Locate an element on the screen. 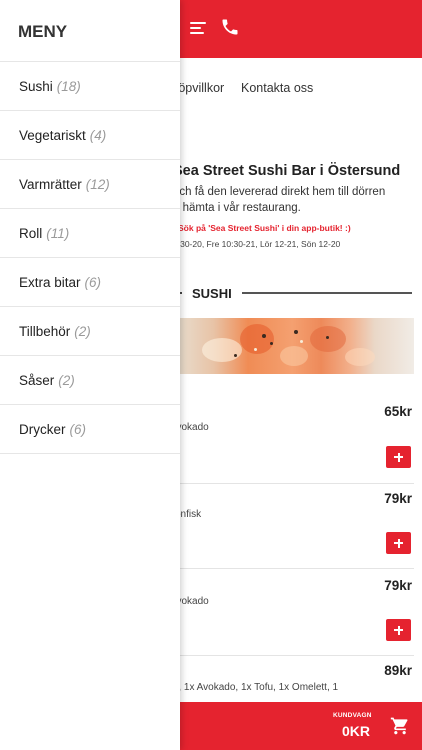 Image resolution: width=422 pixels, height=750 pixels. category-name: Drycker is located at coordinates (42, 429).